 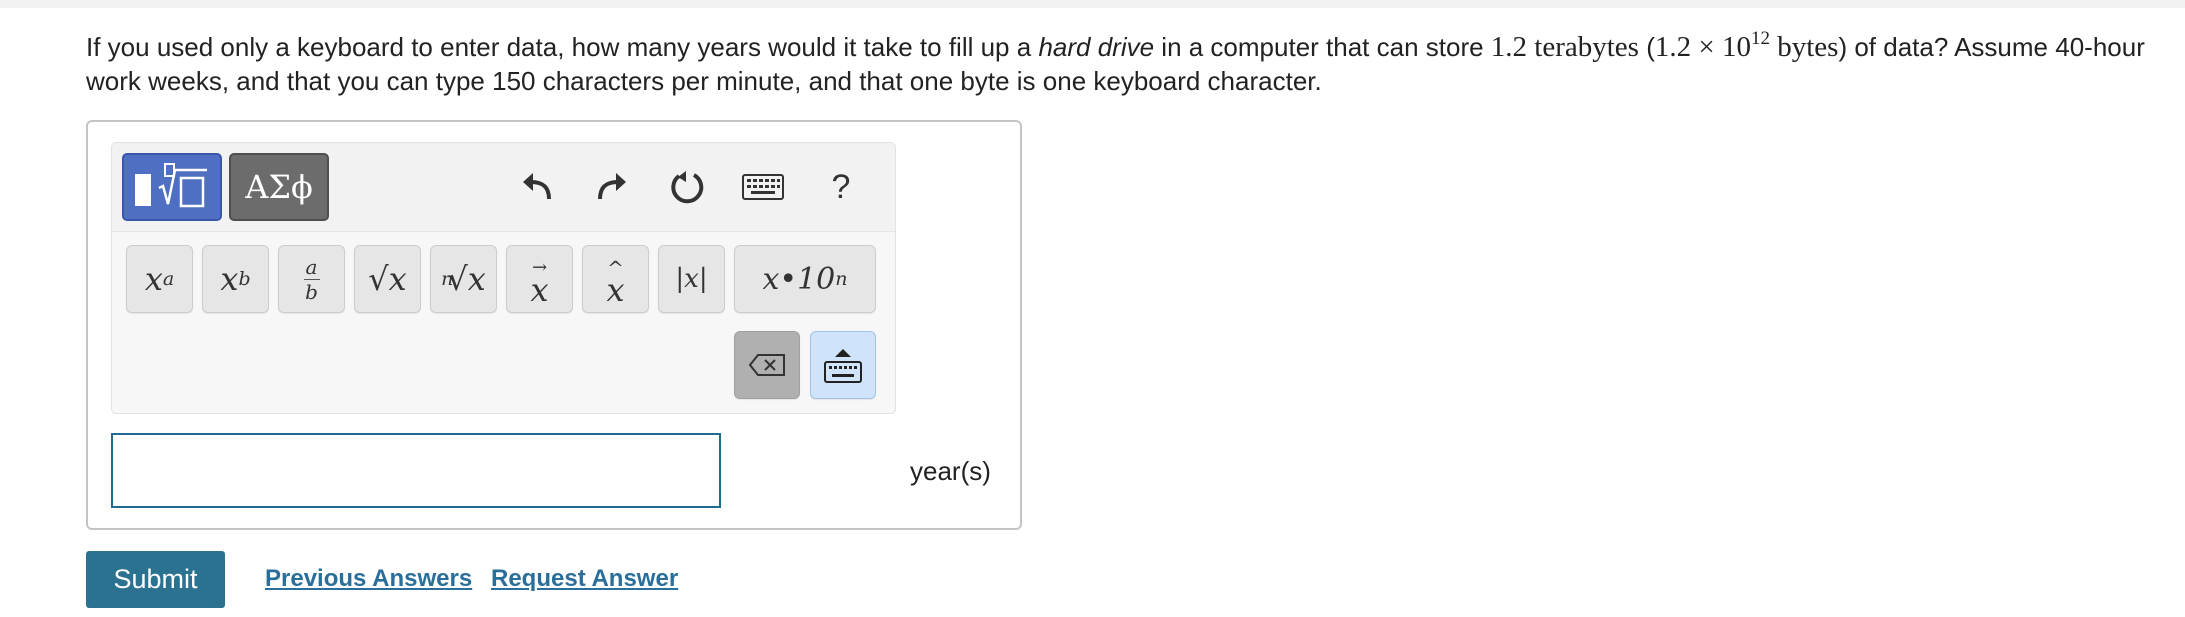 I want to click on vector-key: → x, so click(x=539, y=279).